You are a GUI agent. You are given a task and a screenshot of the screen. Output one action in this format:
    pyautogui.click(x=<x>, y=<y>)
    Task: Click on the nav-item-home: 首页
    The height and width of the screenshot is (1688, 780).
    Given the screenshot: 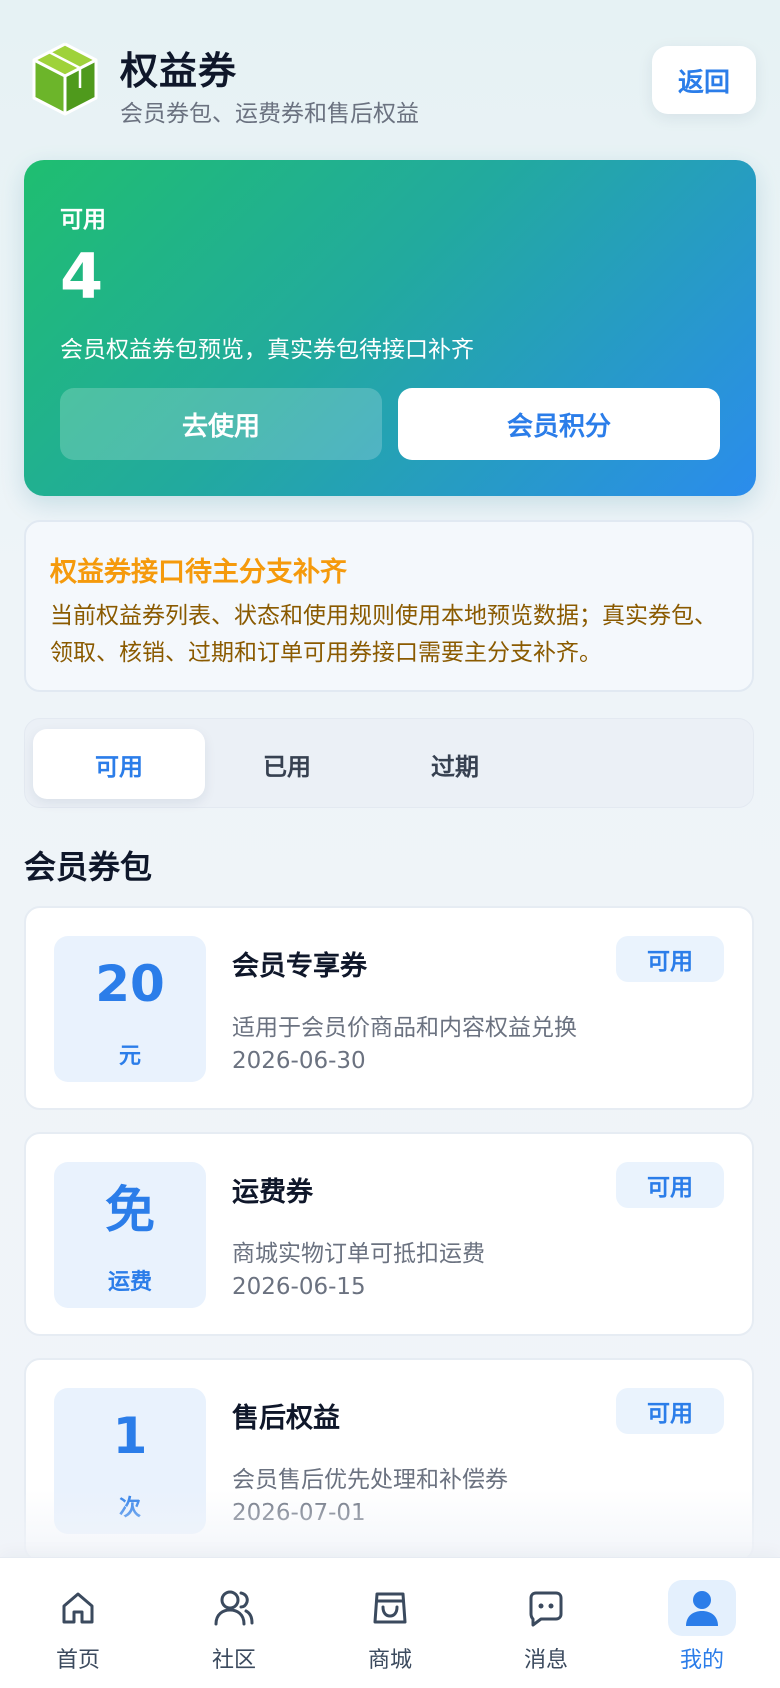 What is the action you would take?
    pyautogui.click(x=78, y=1622)
    